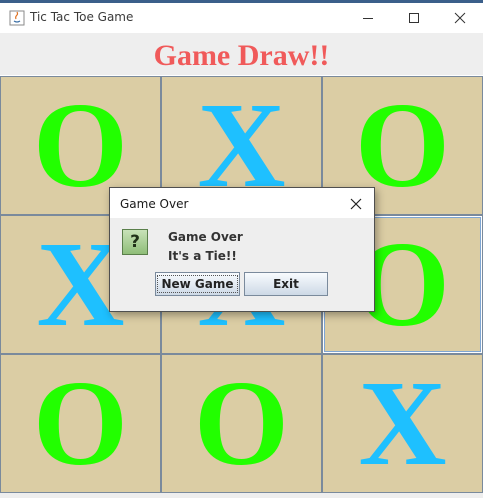  What do you see at coordinates (202, 256) in the screenshot?
I see `dialog-message-line-2: It's a Tie!!` at bounding box center [202, 256].